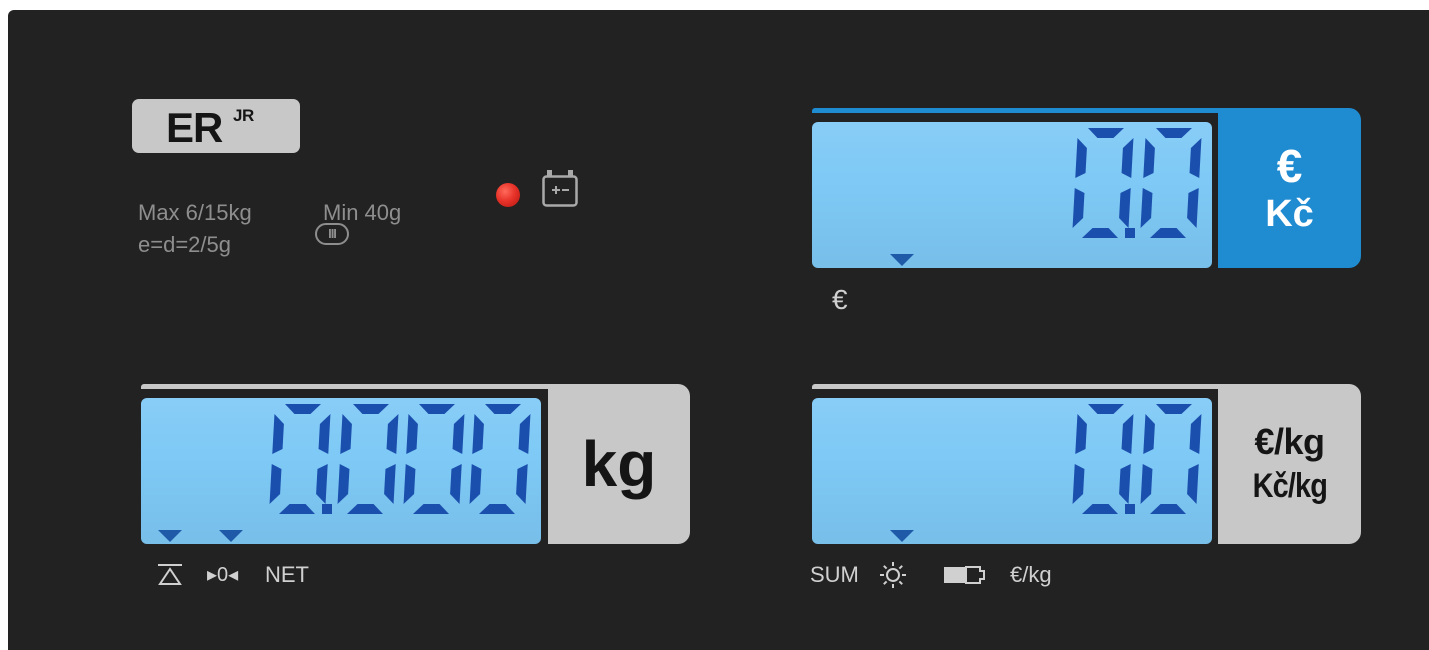 This screenshot has height=650, width=1429. I want to click on price-readout-decimal-point, so click(1130, 233).